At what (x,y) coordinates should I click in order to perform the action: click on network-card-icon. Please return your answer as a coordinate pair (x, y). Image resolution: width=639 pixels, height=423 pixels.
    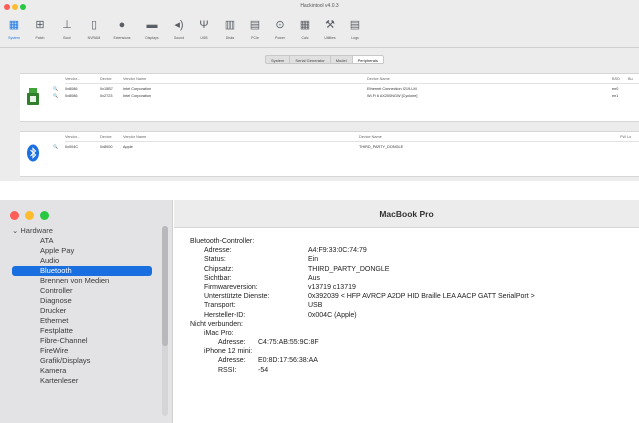
    Looking at the image, I should click on (33, 96).